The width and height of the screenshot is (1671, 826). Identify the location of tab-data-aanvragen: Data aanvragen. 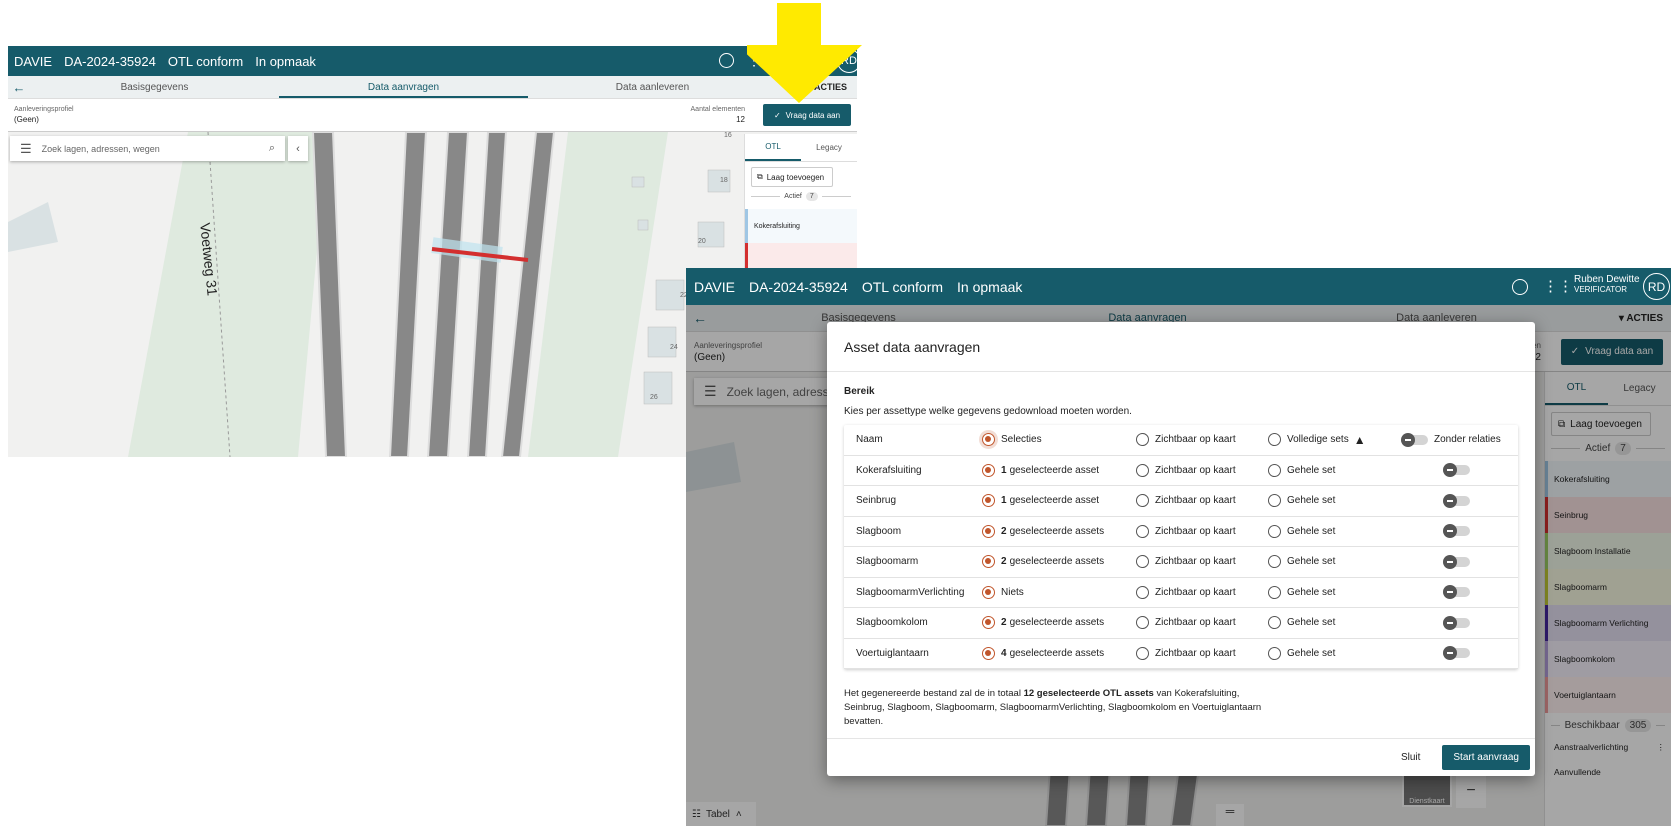
(403, 87).